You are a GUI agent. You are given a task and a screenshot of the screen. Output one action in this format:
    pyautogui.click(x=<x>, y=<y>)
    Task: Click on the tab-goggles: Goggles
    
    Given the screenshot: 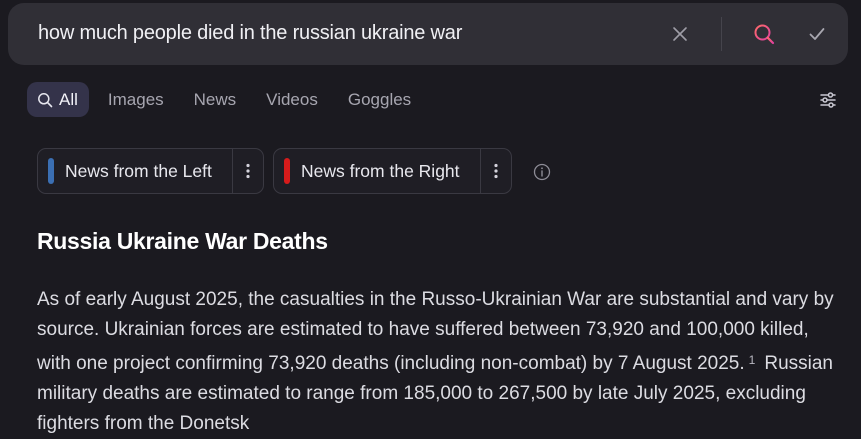 What is the action you would take?
    pyautogui.click(x=379, y=99)
    